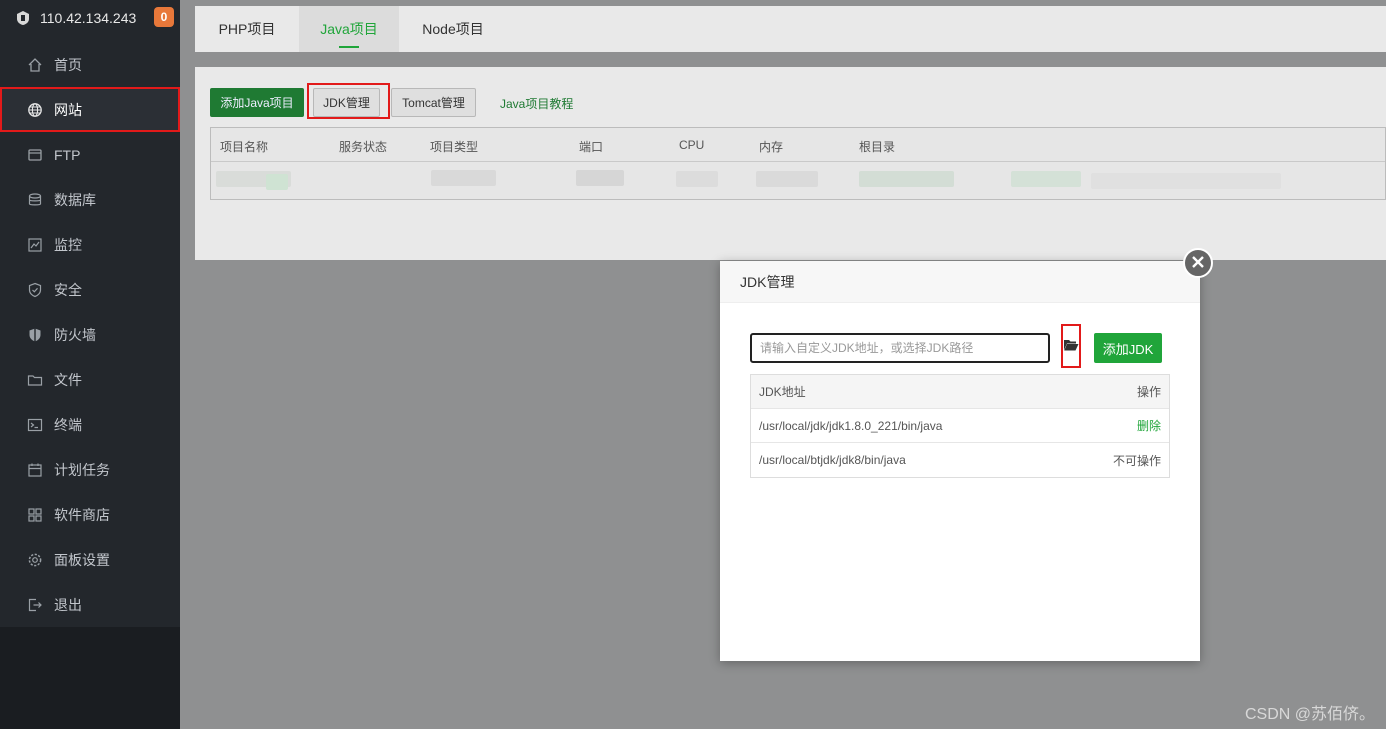 This screenshot has height=729, width=1386. Describe the element at coordinates (90, 109) in the screenshot. I see `sidebar-item-website: 网站` at that location.